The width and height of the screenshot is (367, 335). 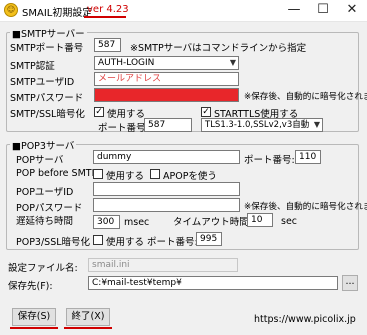 I want to click on version-underline, so click(x=105, y=17).